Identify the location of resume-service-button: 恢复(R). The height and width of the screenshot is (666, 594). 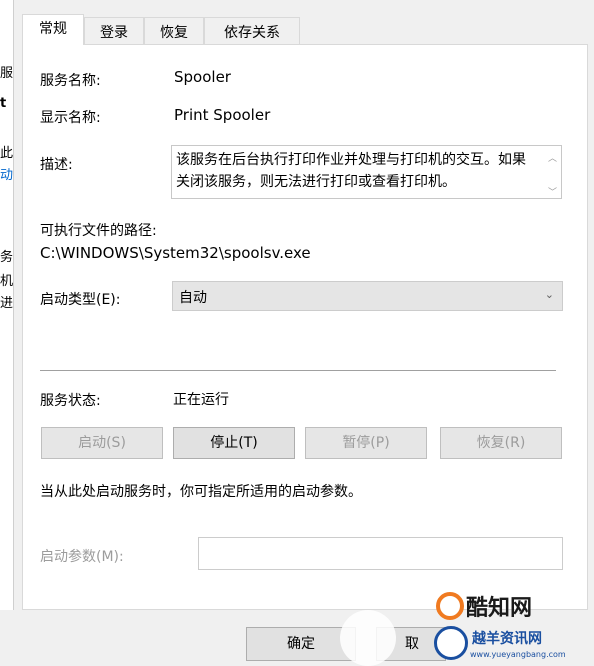
(501, 443).